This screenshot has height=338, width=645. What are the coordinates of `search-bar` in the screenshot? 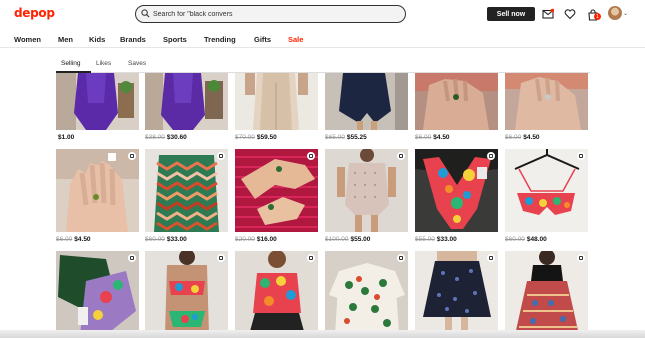 It's located at (270, 14).